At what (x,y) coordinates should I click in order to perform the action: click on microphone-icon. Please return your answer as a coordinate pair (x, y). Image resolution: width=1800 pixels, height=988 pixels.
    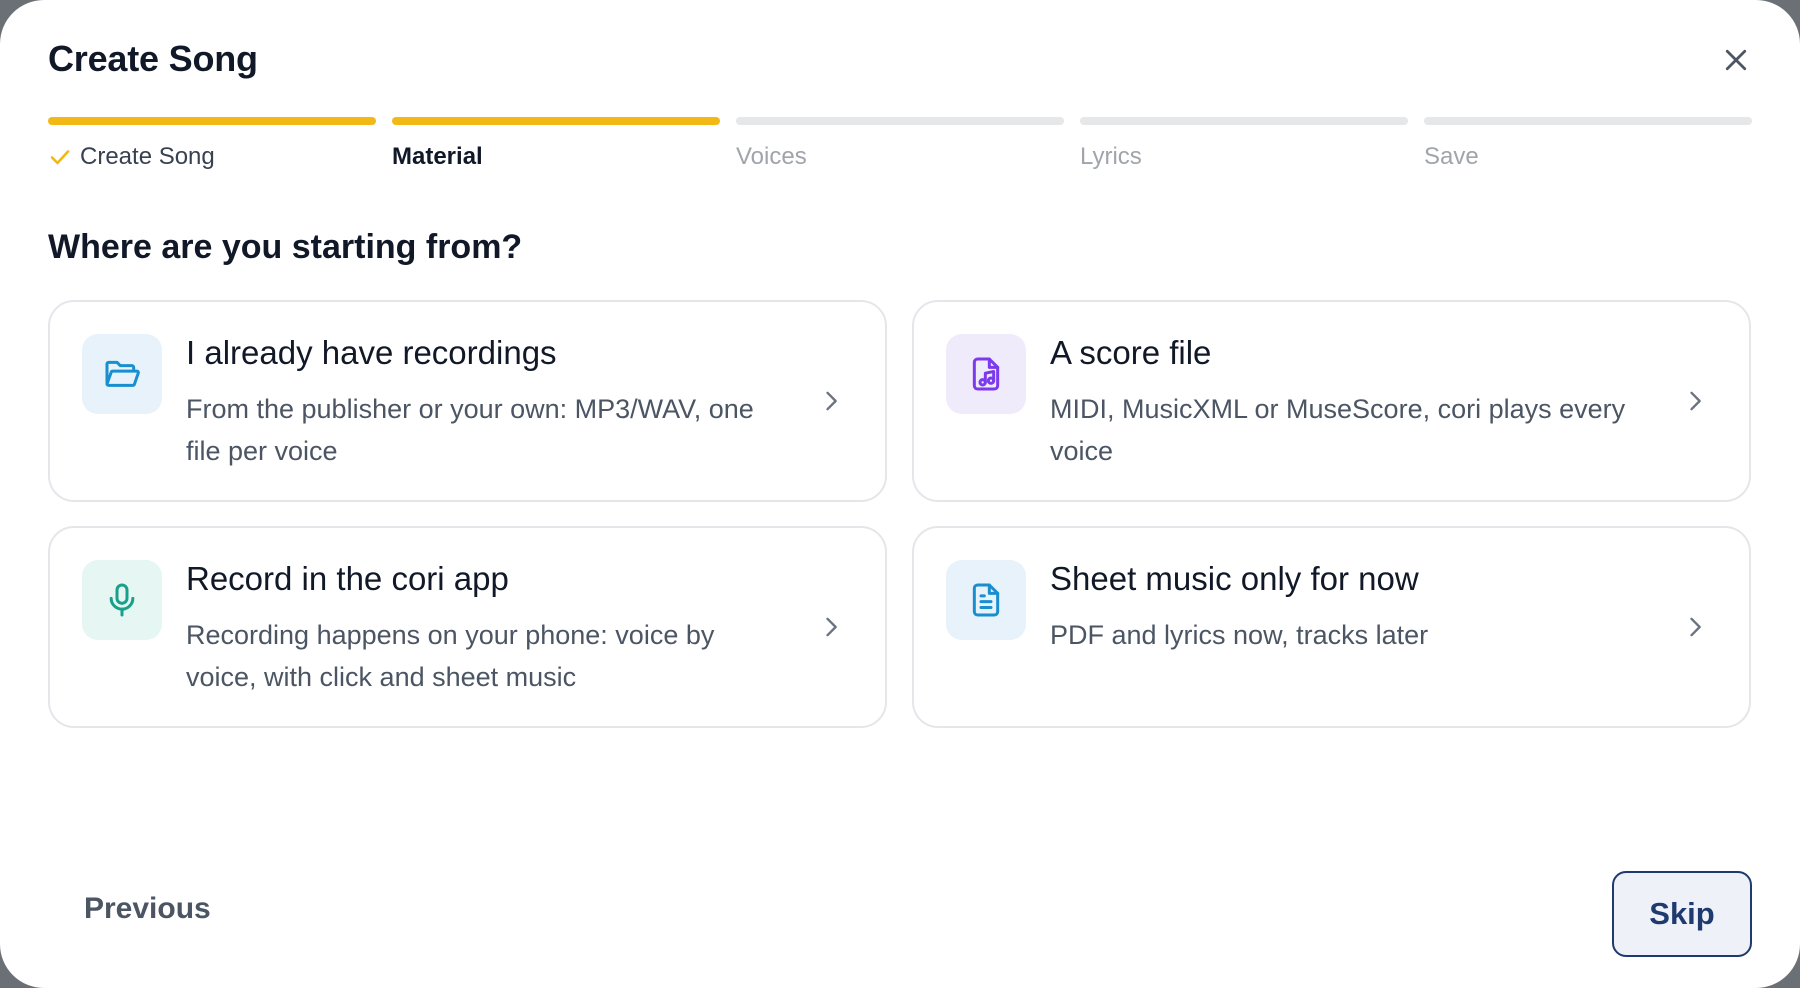
    Looking at the image, I should click on (122, 600).